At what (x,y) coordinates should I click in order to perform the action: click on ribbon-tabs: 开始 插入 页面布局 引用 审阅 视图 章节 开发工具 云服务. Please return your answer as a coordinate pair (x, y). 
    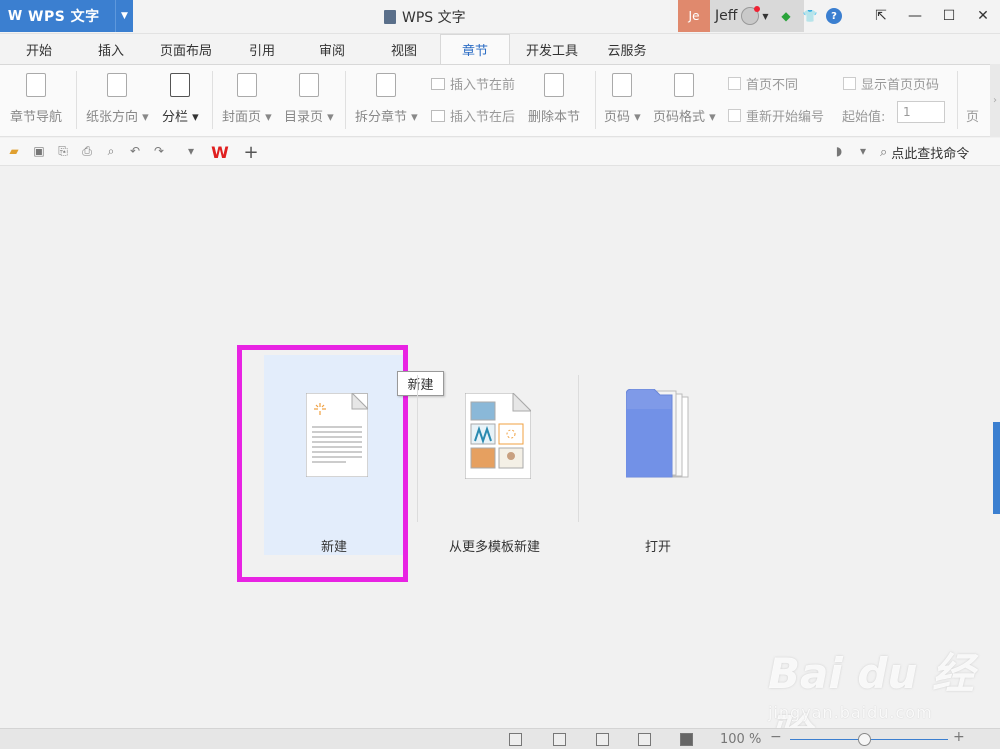
    Looking at the image, I should click on (500, 49).